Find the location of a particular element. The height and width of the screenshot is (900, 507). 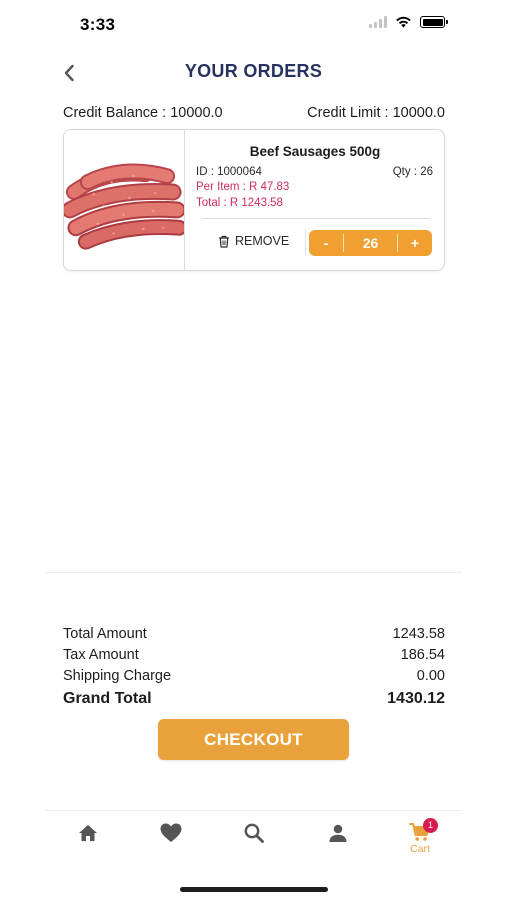

shipping-charge-value: 0.00 is located at coordinates (430, 676).